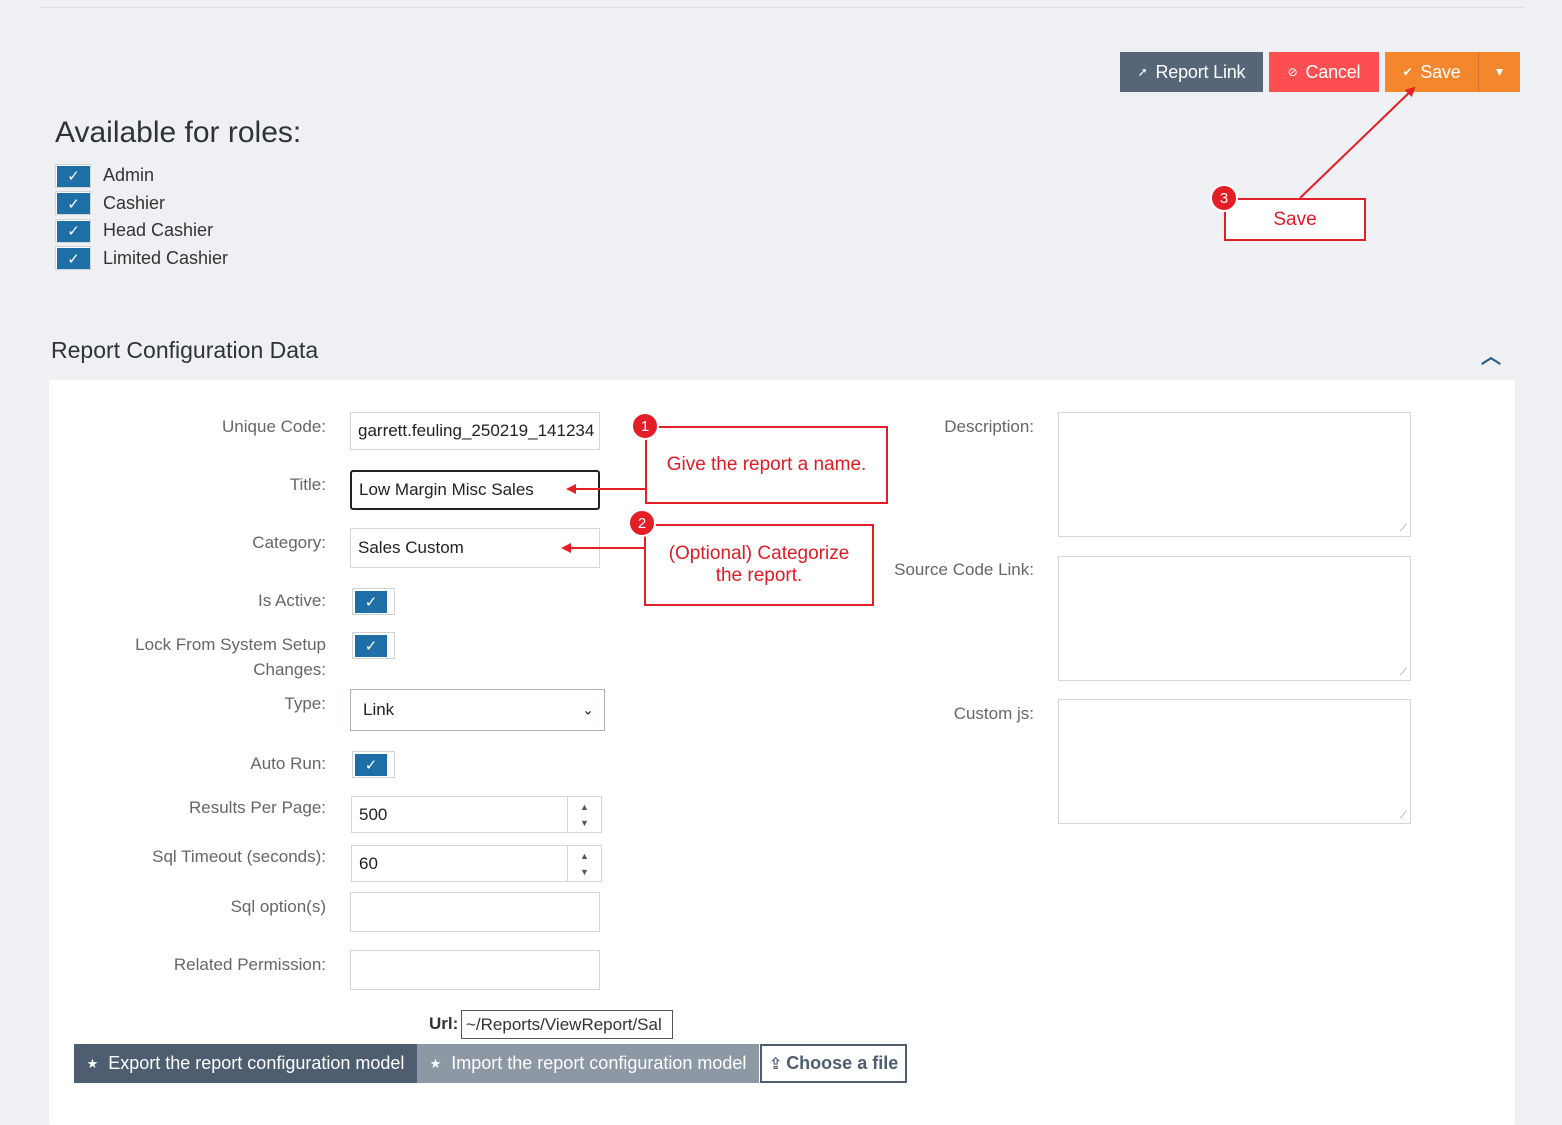 This screenshot has width=1562, height=1125. What do you see at coordinates (289, 669) in the screenshot?
I see `lock-from-setup-label-line2: Changes:` at bounding box center [289, 669].